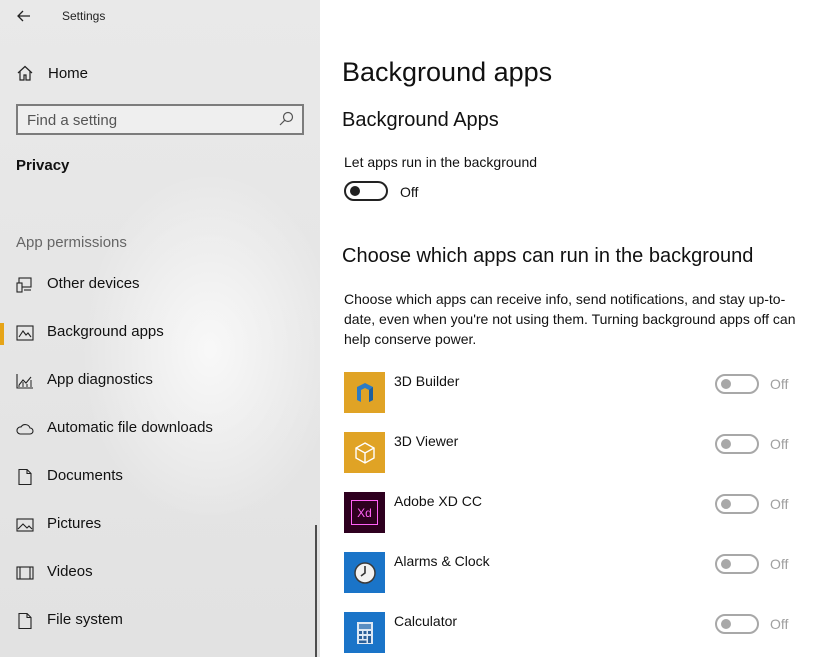 This screenshot has height=657, width=824. What do you see at coordinates (25, 525) in the screenshot?
I see `picture-icon` at bounding box center [25, 525].